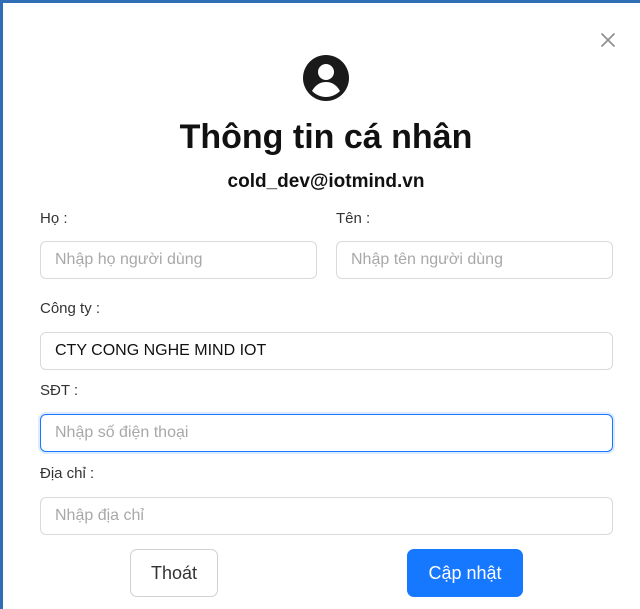 Image resolution: width=640 pixels, height=609 pixels. I want to click on first-name-input, so click(474, 260).